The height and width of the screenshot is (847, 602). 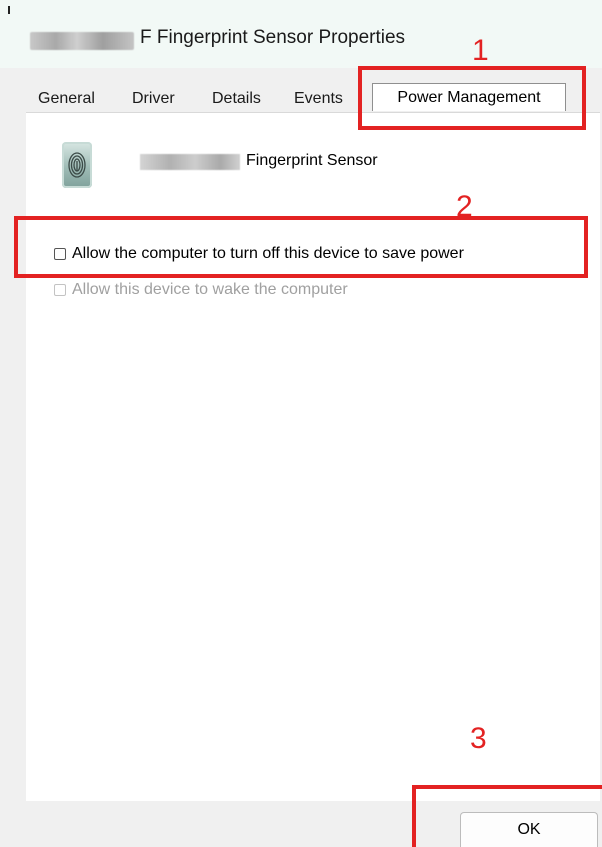 I want to click on redacted-device-text, so click(x=190, y=162).